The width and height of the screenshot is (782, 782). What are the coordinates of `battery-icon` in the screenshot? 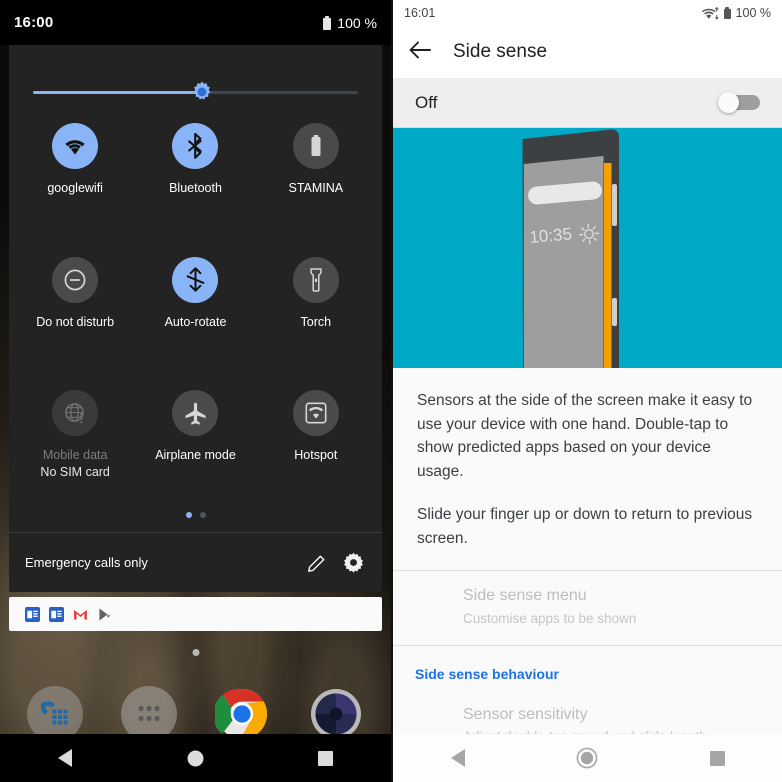 It's located at (315, 146).